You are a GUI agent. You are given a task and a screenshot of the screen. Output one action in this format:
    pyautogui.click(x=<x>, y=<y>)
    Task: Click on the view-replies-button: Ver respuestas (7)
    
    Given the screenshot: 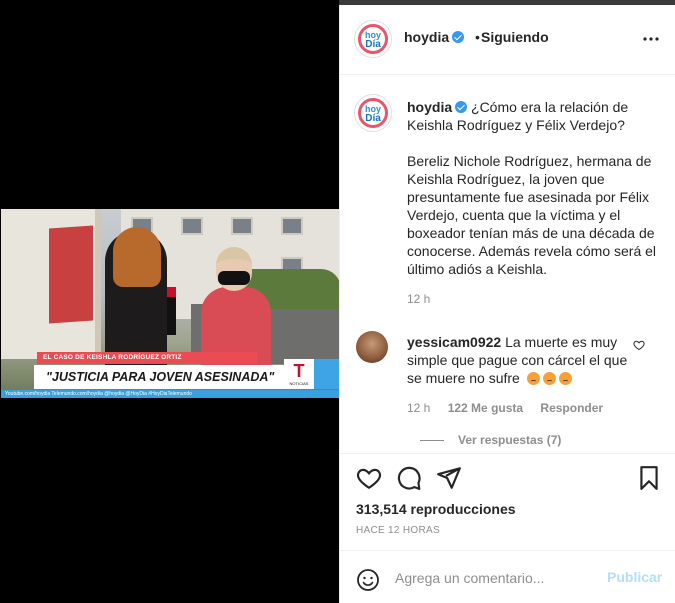 What is the action you would take?
    pyautogui.click(x=490, y=440)
    